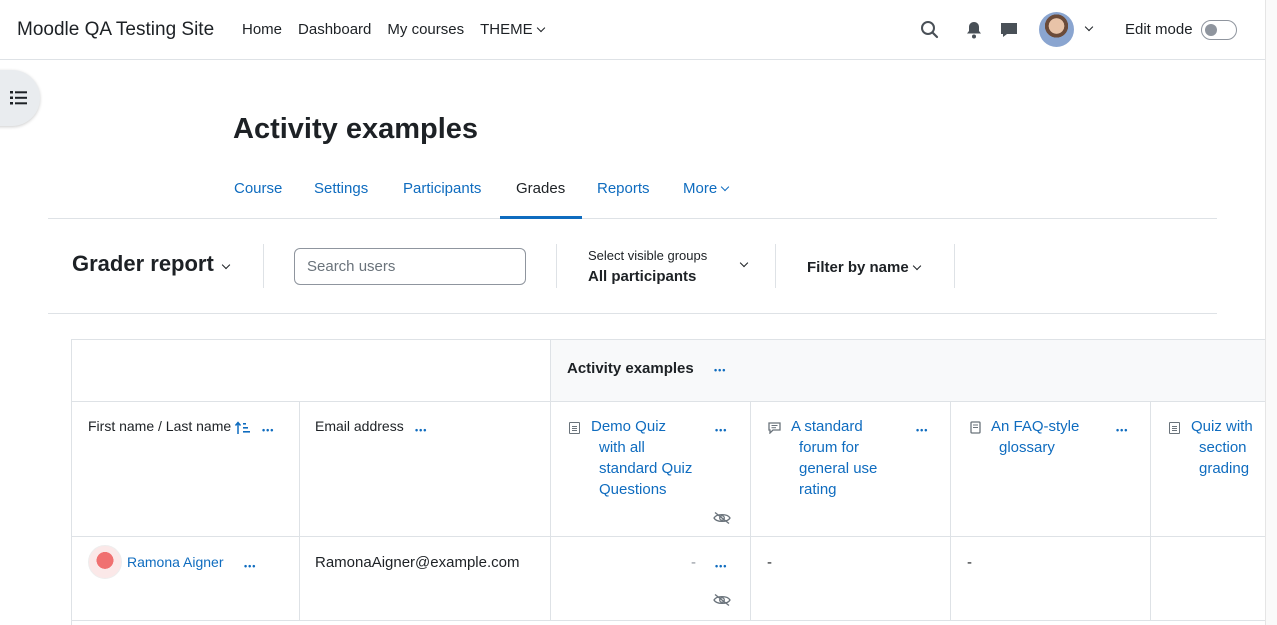 This screenshot has width=1277, height=625. What do you see at coordinates (425, 579) in the screenshot?
I see `student-email-cell: RamonaAigner@example.com` at bounding box center [425, 579].